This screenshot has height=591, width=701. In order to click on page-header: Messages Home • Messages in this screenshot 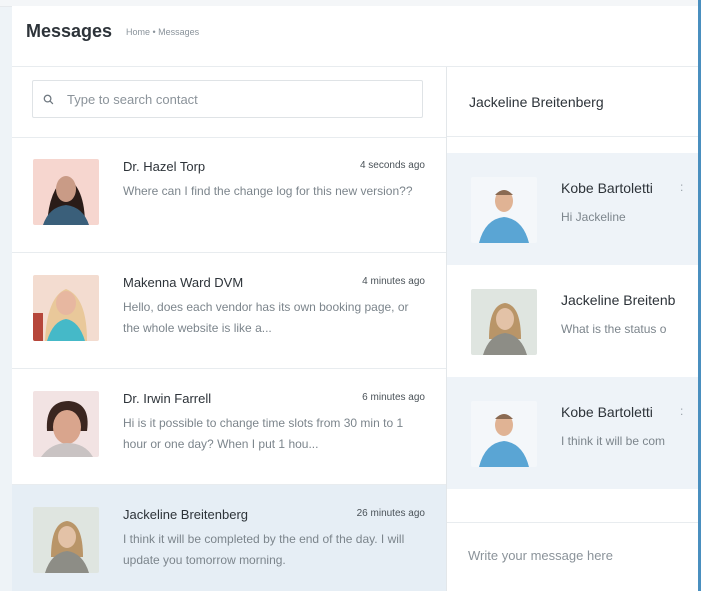, I will do `click(356, 36)`.